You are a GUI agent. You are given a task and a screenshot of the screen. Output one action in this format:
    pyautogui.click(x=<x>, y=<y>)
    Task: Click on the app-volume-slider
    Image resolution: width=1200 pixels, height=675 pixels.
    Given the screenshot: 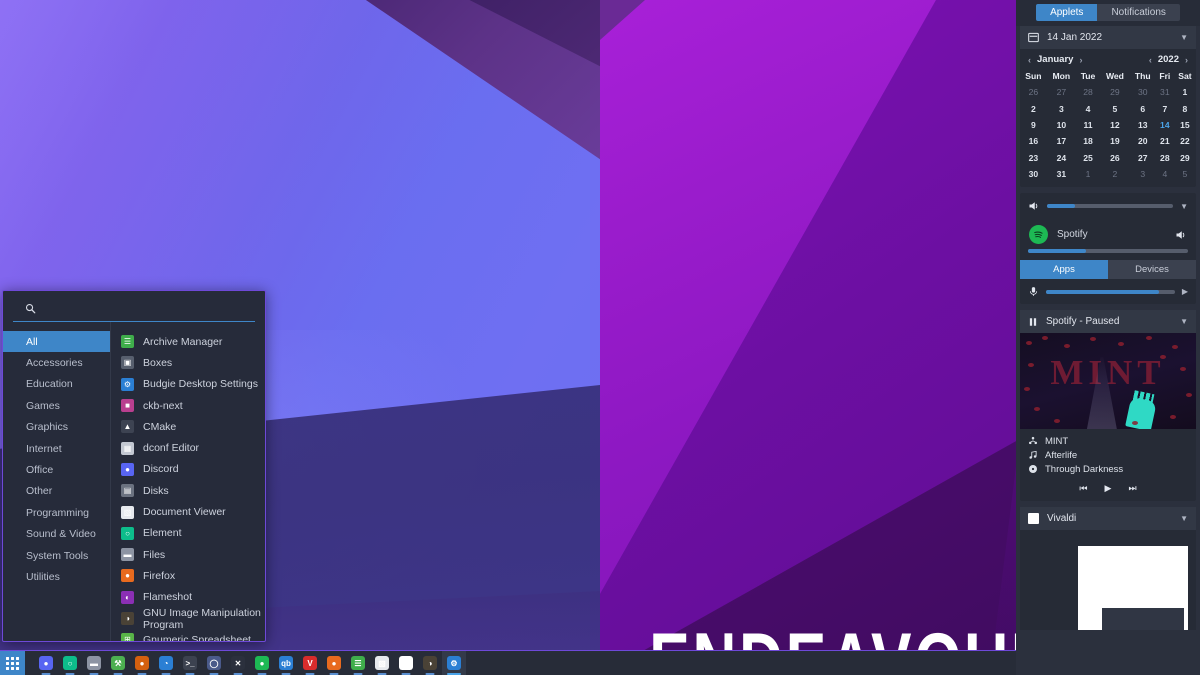 What is the action you would take?
    pyautogui.click(x=1108, y=251)
    